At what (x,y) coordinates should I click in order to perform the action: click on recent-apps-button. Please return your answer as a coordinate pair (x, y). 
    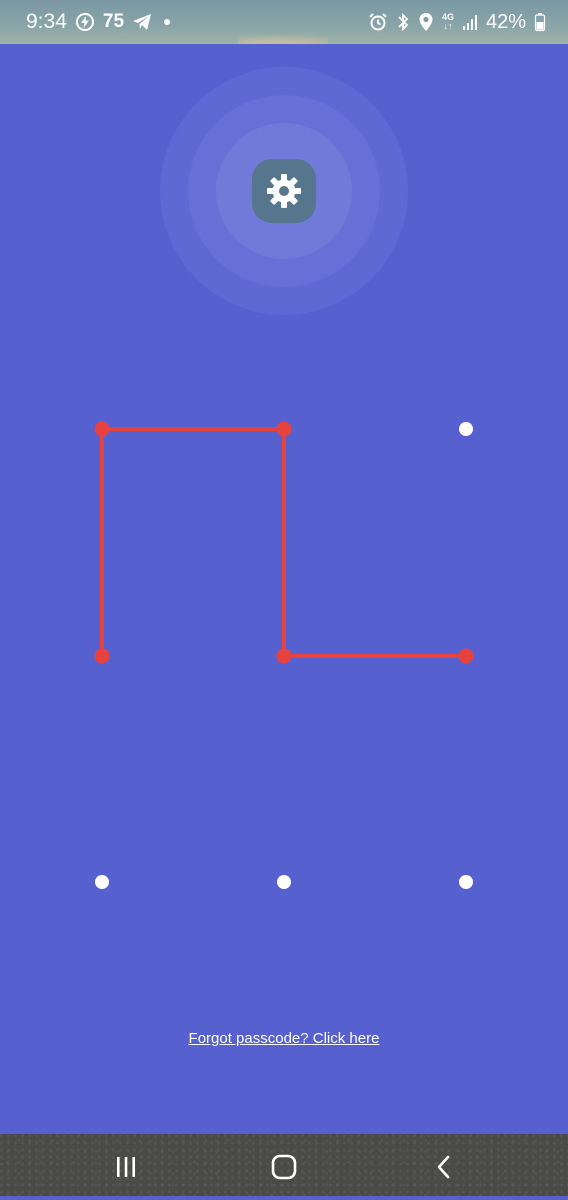
    Looking at the image, I should click on (126, 1167).